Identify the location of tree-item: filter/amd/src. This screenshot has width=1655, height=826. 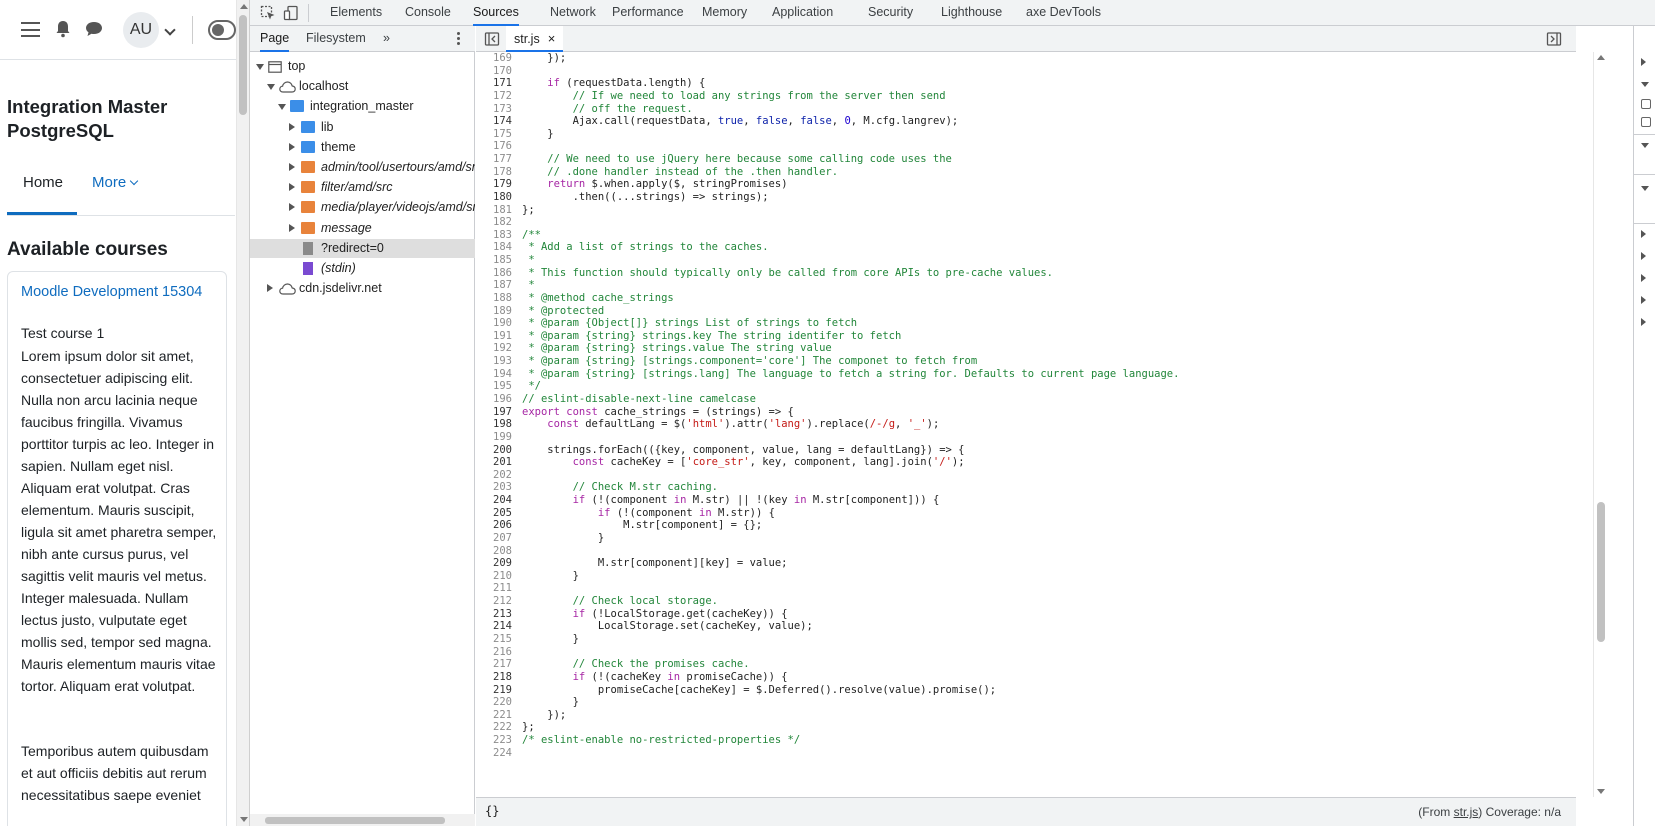
(362, 187).